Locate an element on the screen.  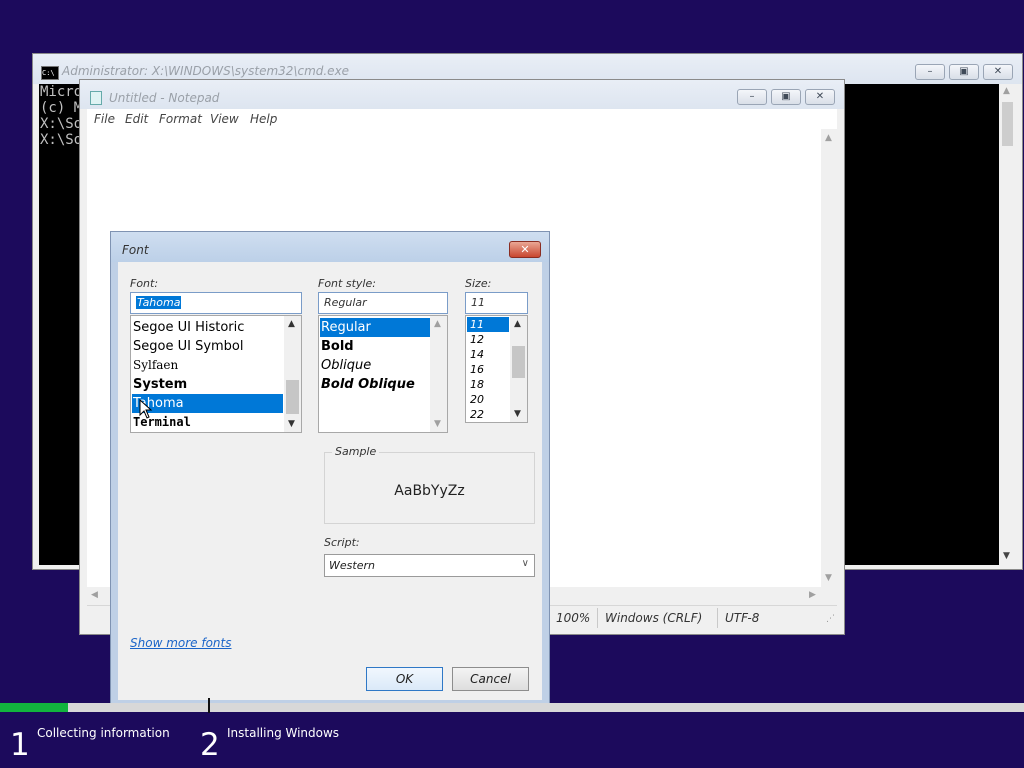
notepad-window-title: Untitled - Notepad is located at coordinates (164, 98).